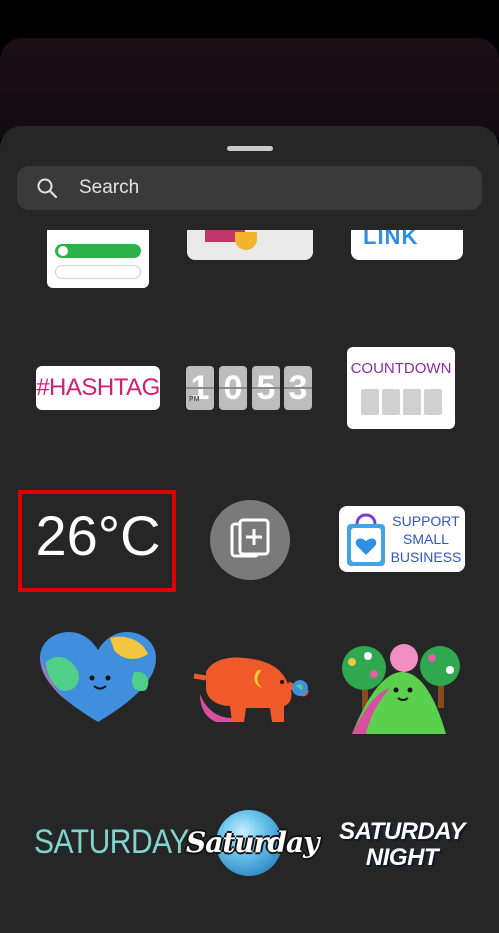  What do you see at coordinates (111, 846) in the screenshot?
I see `saturday-sticker: SATURDAY` at bounding box center [111, 846].